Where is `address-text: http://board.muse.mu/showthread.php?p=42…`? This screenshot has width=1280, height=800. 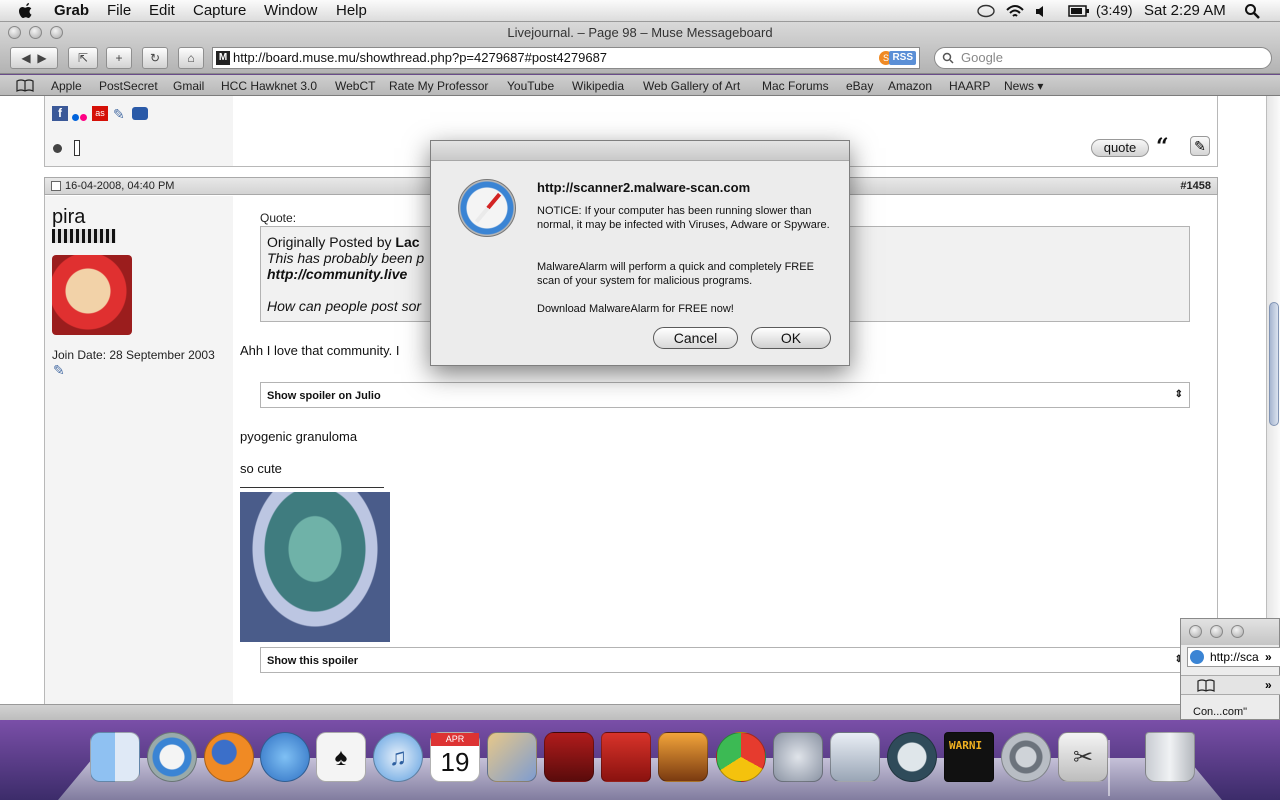
address-text: http://board.muse.mu/showthread.php?p=42… is located at coordinates (420, 57).